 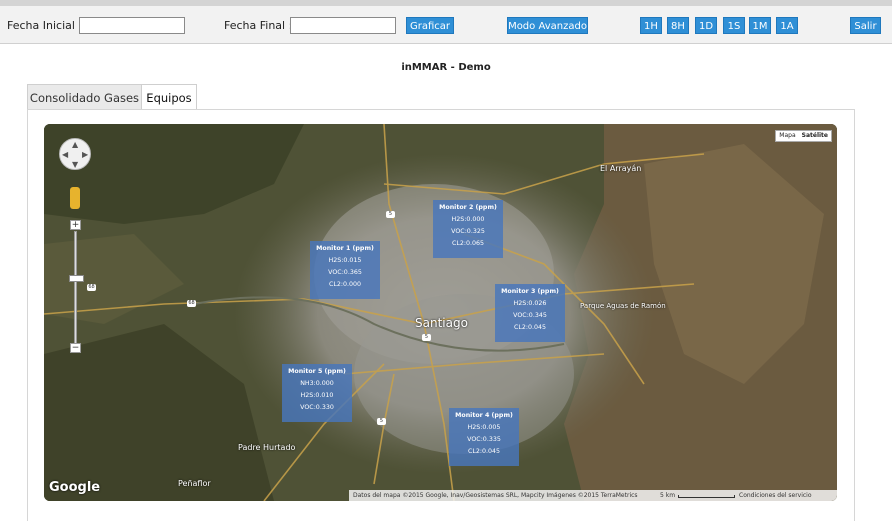 What do you see at coordinates (132, 25) in the screenshot?
I see `fecha-inicial-input` at bounding box center [132, 25].